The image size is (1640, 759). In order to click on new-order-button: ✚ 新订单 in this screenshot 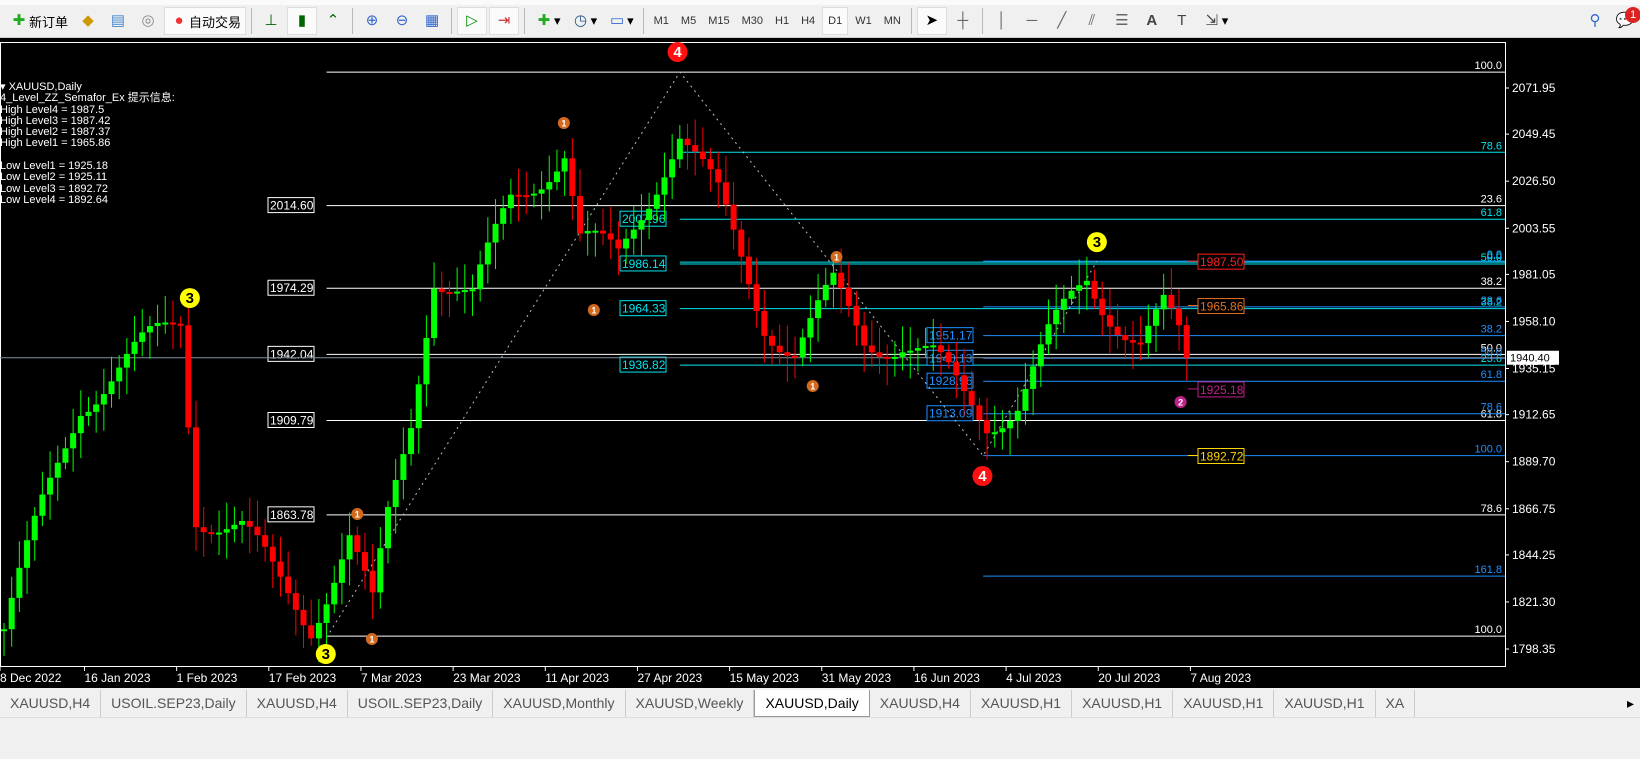, I will do `click(38, 21)`.